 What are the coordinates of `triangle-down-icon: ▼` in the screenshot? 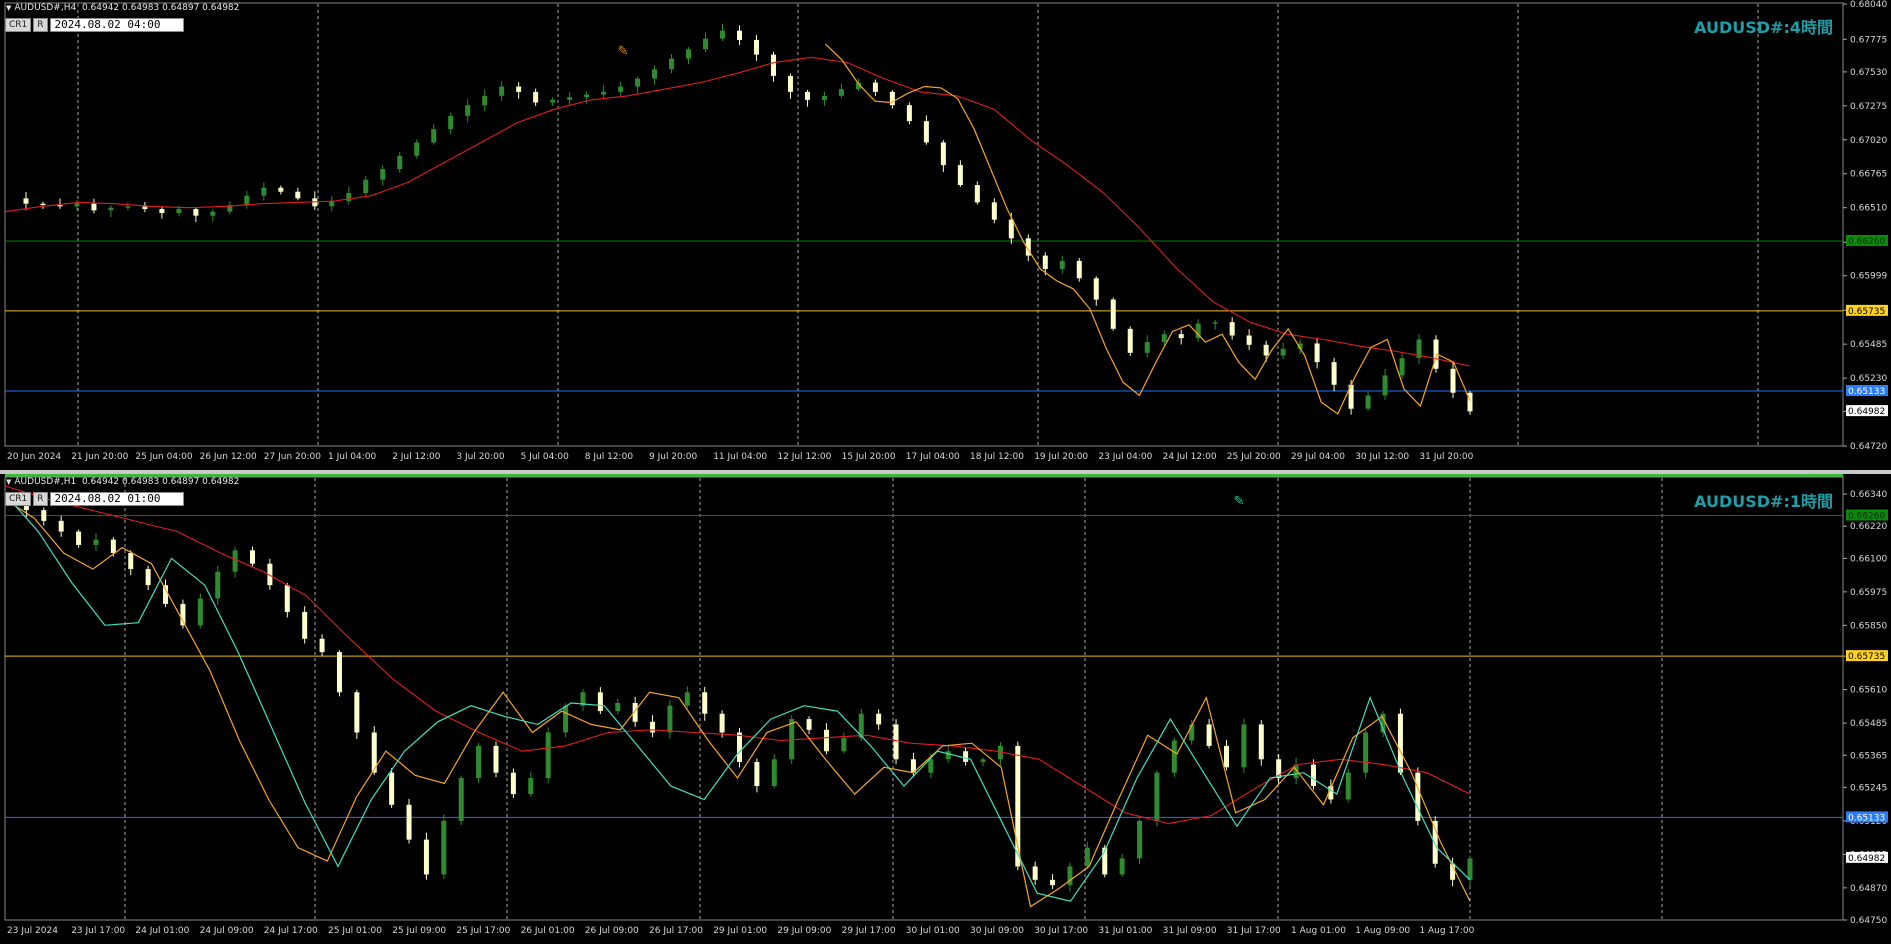 It's located at (9, 482).